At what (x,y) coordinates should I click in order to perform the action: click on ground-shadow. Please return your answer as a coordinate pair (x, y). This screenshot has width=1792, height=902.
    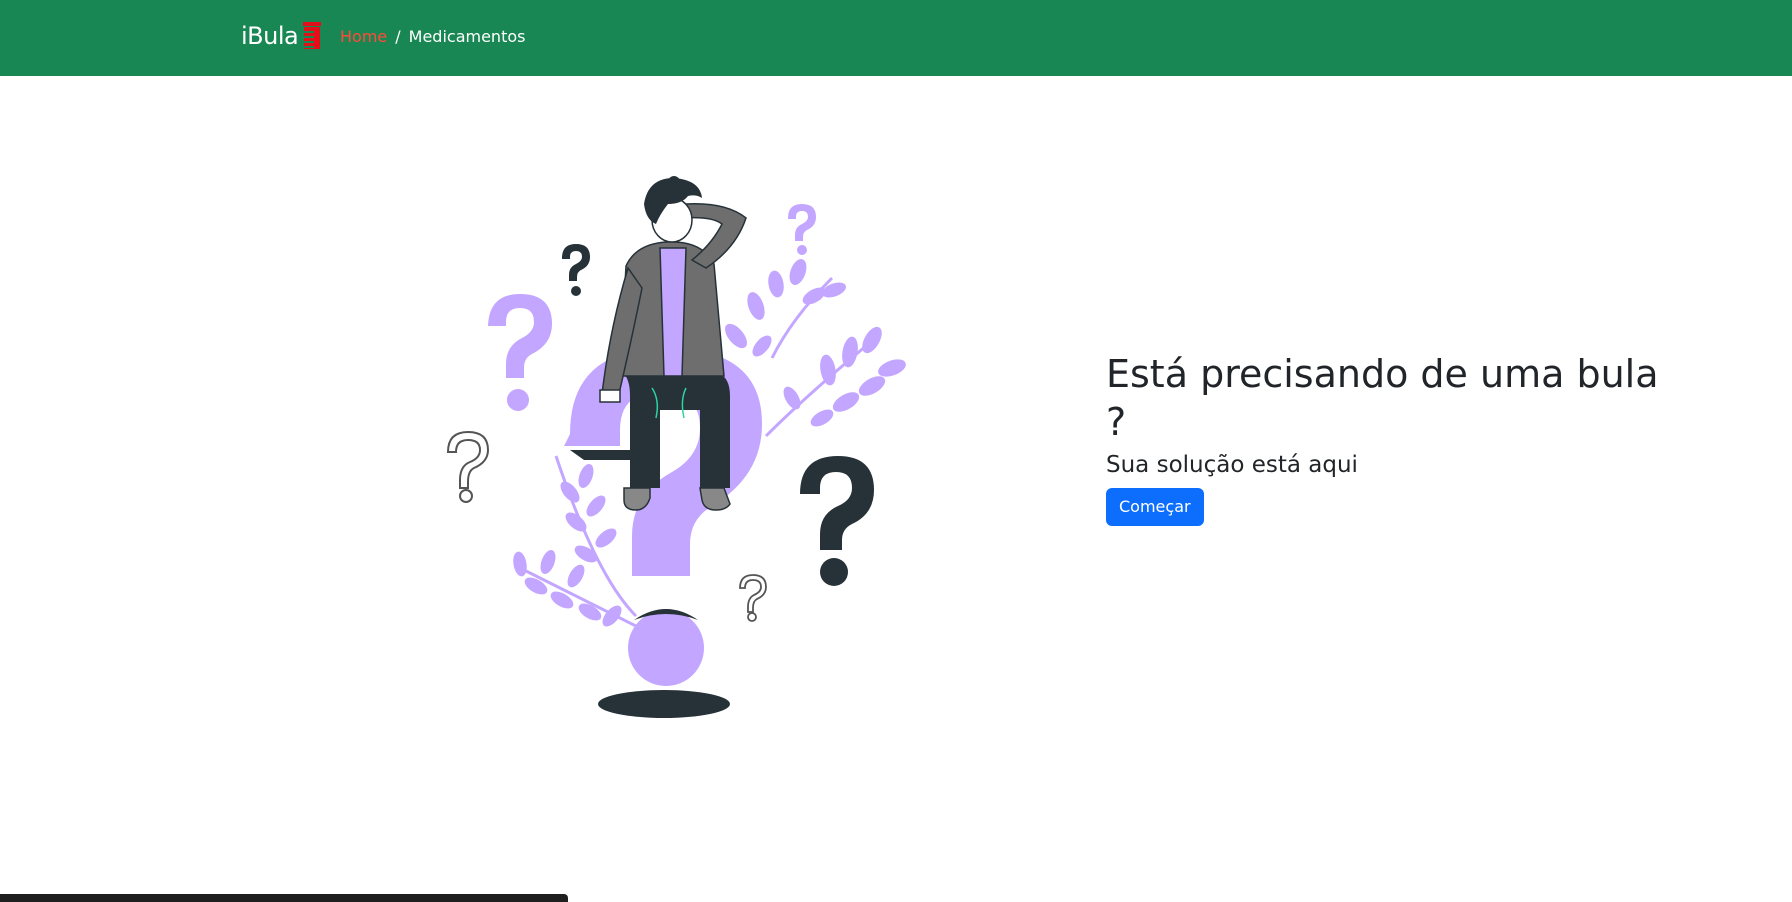
    Looking at the image, I should click on (664, 704).